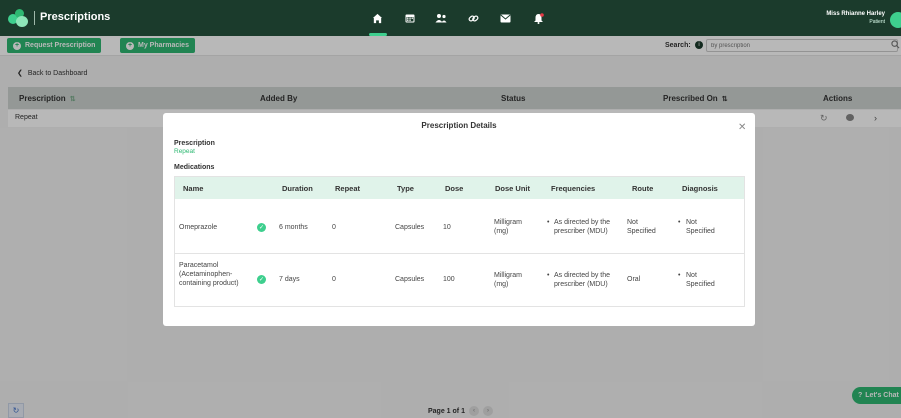  I want to click on page-title: Prescriptions, so click(75, 17).